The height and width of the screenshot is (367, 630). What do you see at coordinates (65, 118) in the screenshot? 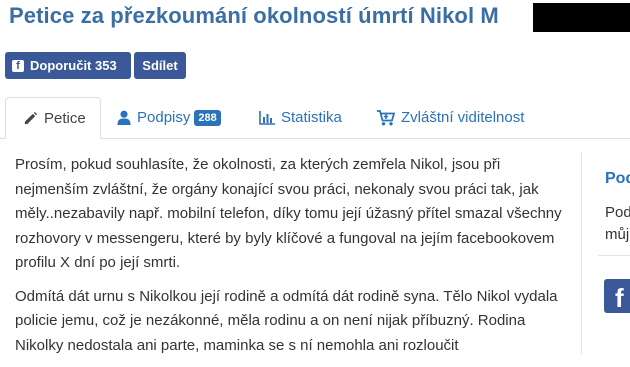
I see `tab-label: Petice` at bounding box center [65, 118].